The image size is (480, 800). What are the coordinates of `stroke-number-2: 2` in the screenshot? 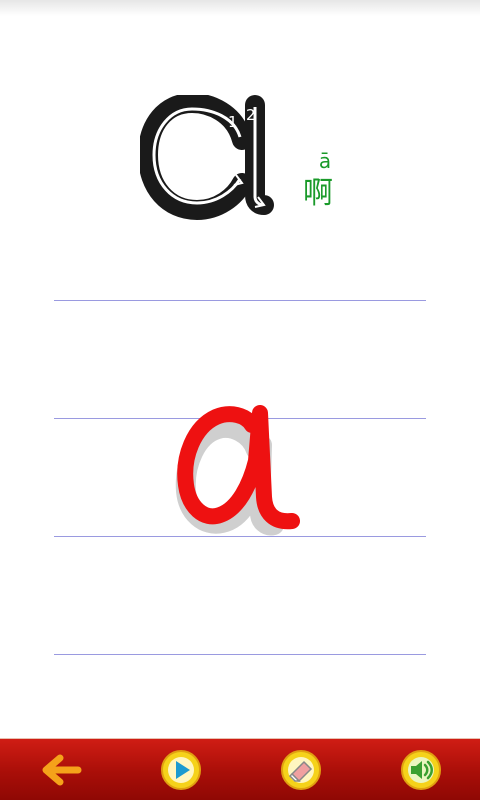 It's located at (251, 115).